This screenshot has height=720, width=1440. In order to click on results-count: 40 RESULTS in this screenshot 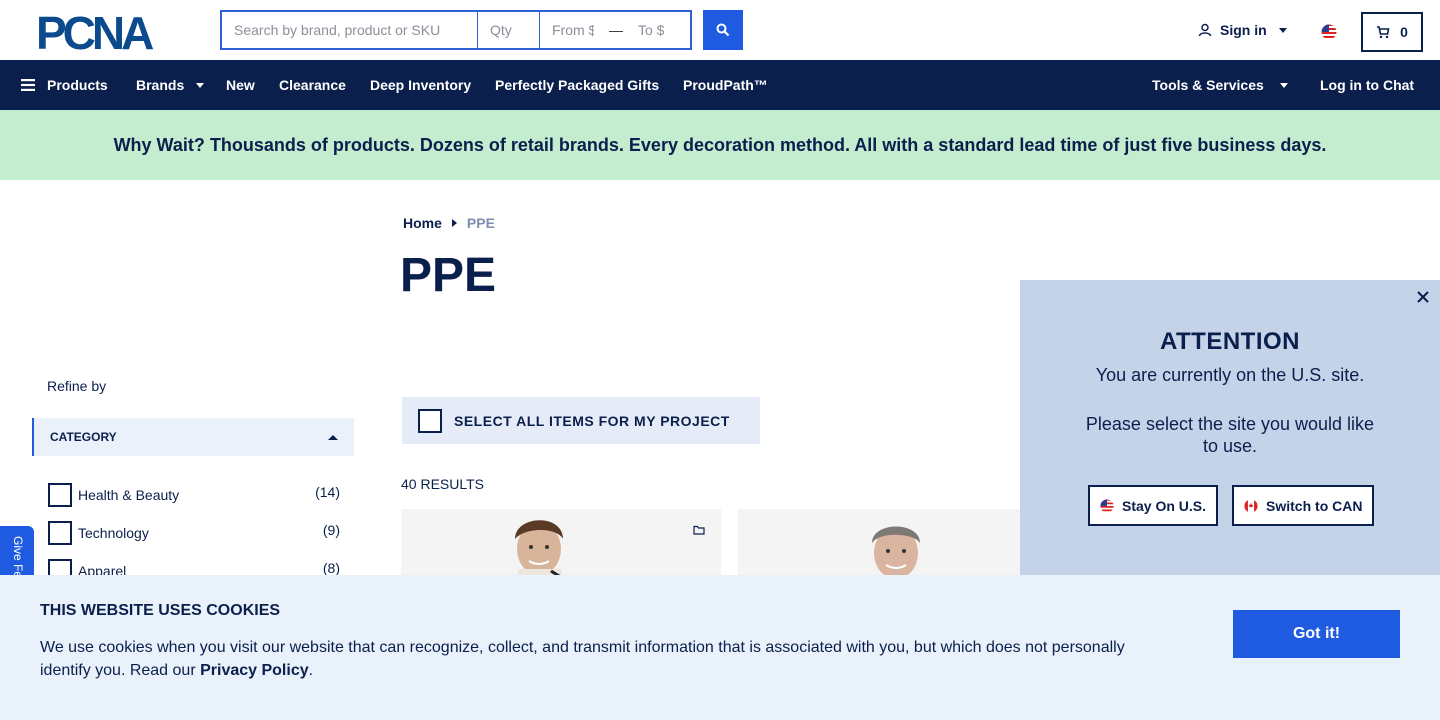, I will do `click(442, 484)`.